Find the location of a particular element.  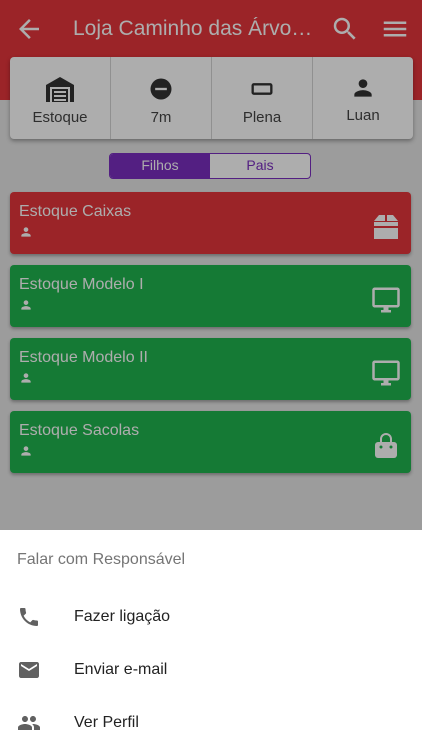

call-action: Fazer ligação is located at coordinates (211, 617).